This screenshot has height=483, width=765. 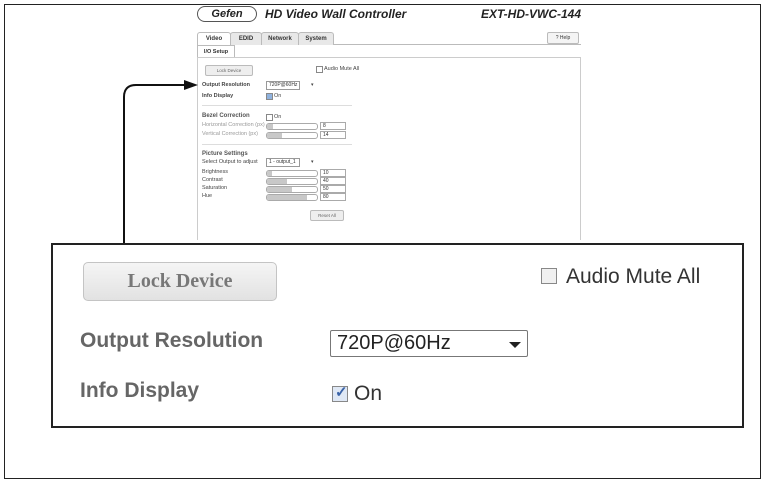 What do you see at coordinates (549, 276) in the screenshot?
I see `audio-mute-checkbox` at bounding box center [549, 276].